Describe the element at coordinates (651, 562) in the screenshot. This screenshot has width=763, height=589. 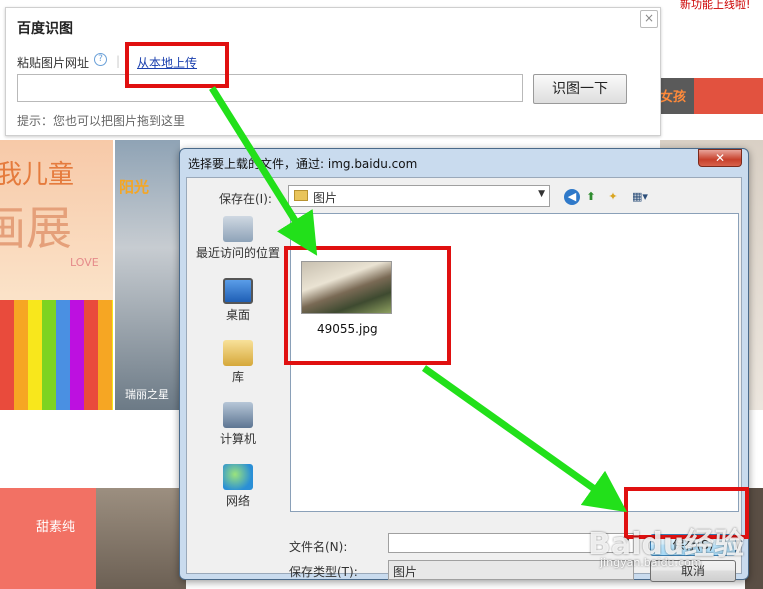
I see `watermark-url: jingyan.baidu.com` at that location.